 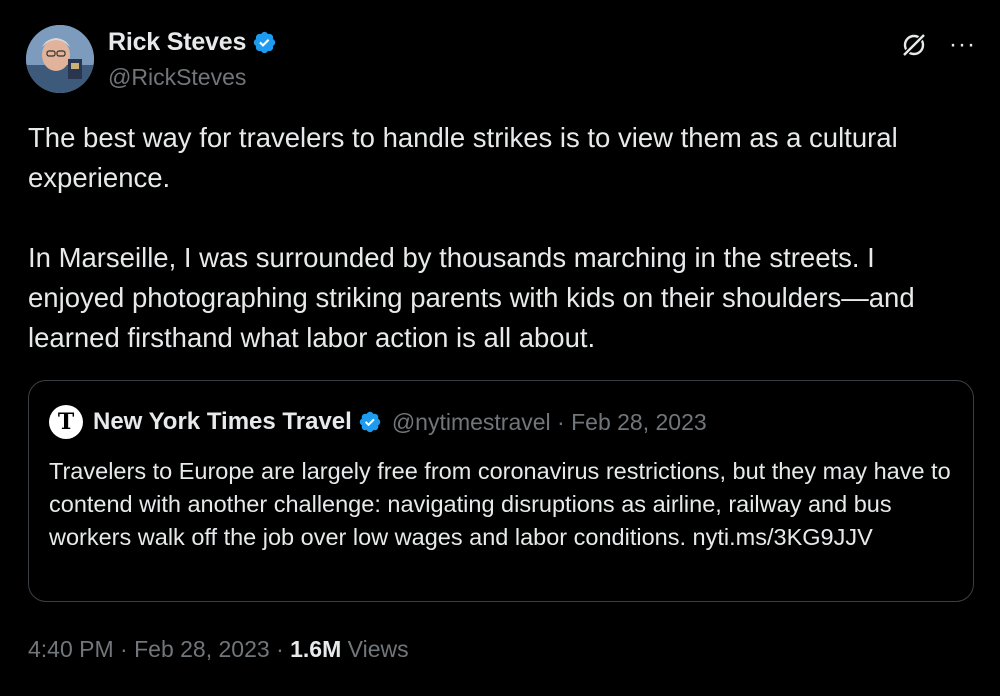 What do you see at coordinates (316, 649) in the screenshot?
I see `views-count: 1.6M` at bounding box center [316, 649].